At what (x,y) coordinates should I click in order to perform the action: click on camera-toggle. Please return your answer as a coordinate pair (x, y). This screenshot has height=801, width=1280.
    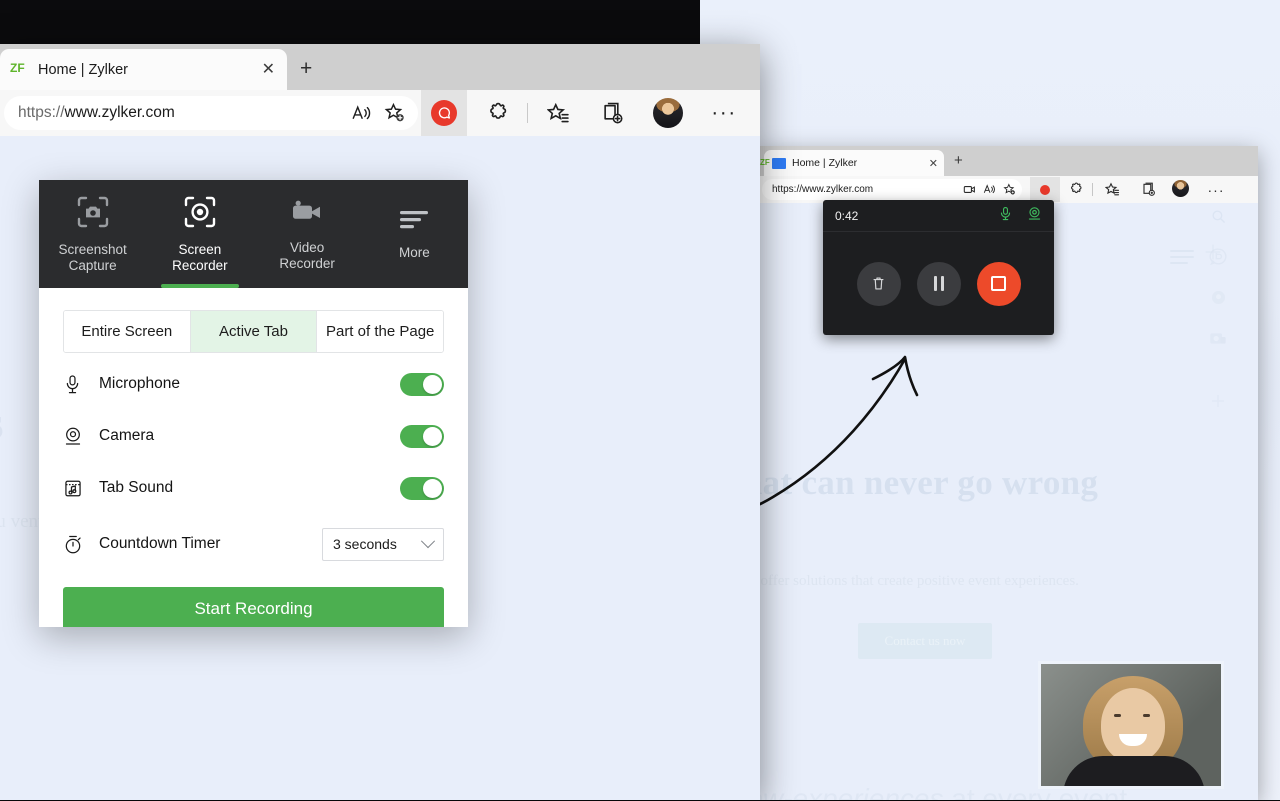
    Looking at the image, I should click on (422, 436).